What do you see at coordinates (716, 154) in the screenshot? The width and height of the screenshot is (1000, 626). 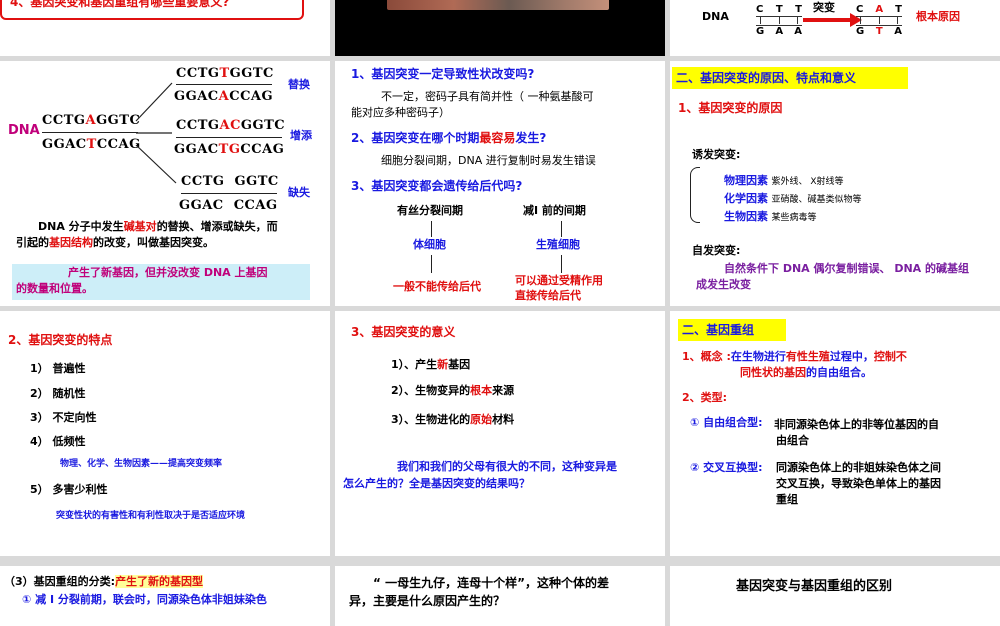 I see `slide-6-induced-label: 诱发突变:` at bounding box center [716, 154].